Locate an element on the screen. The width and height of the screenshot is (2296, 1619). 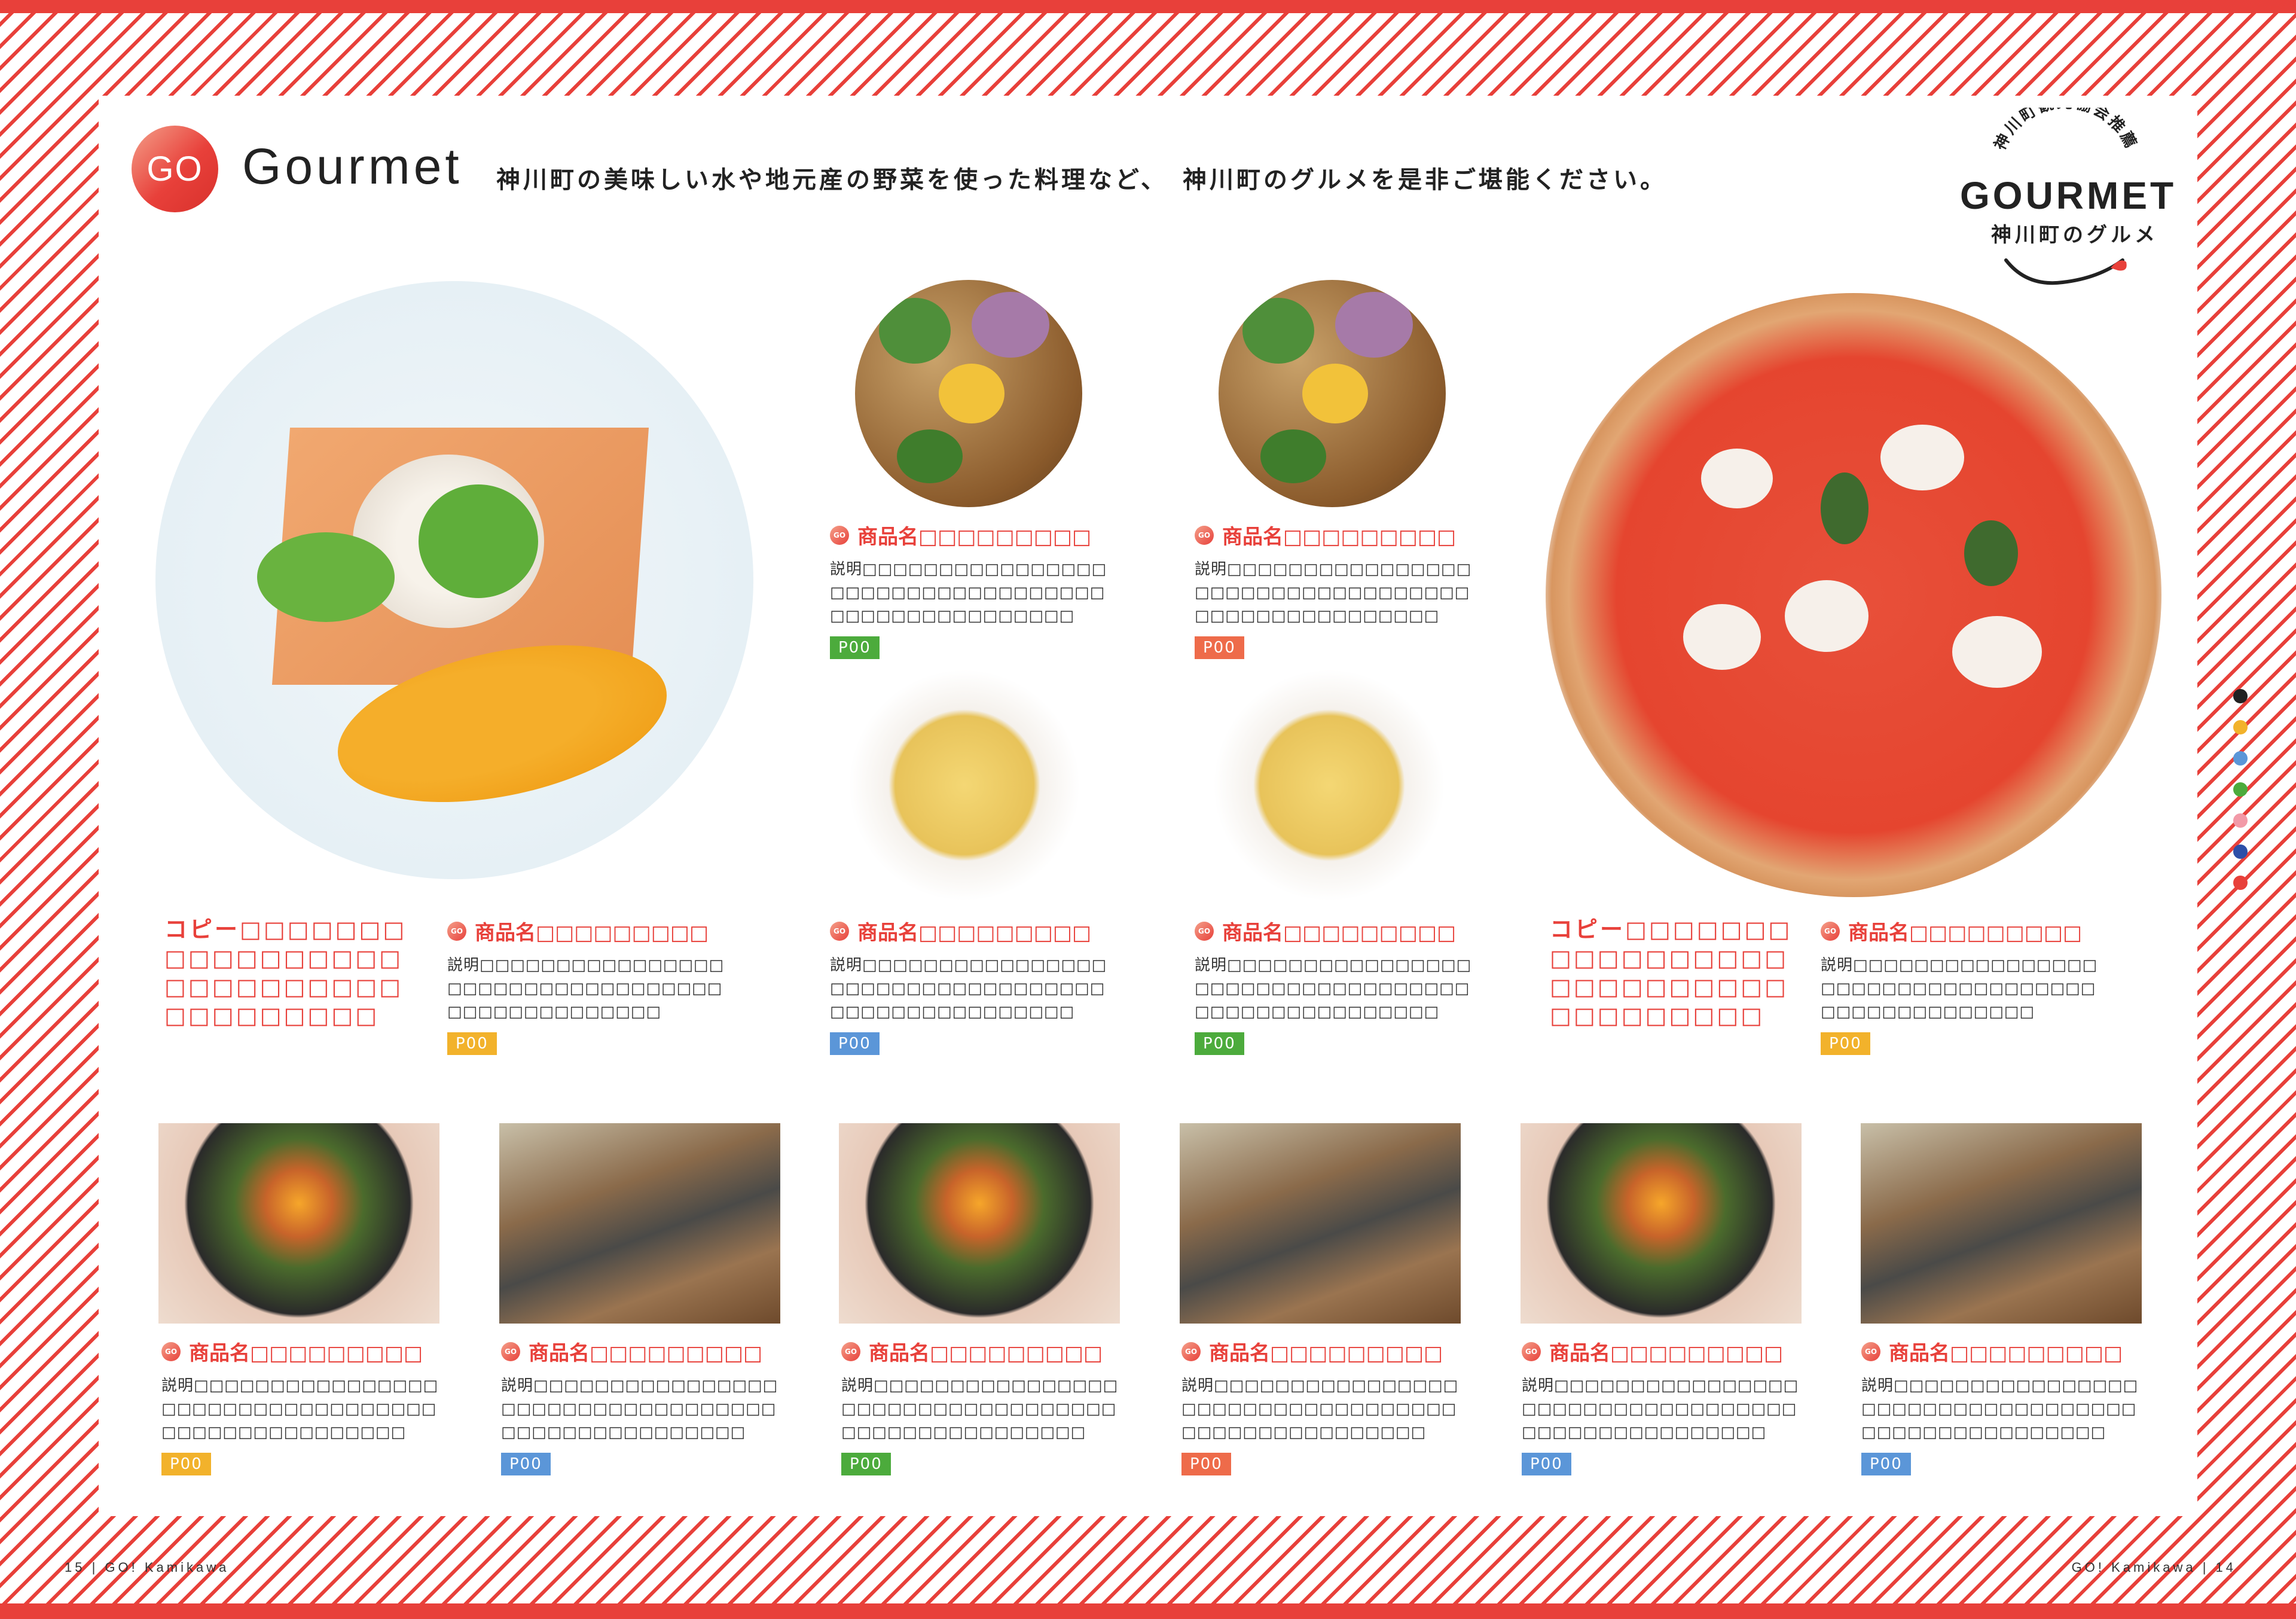
page-folio-left: 15 | GO! Kamikawa is located at coordinates (147, 1567).